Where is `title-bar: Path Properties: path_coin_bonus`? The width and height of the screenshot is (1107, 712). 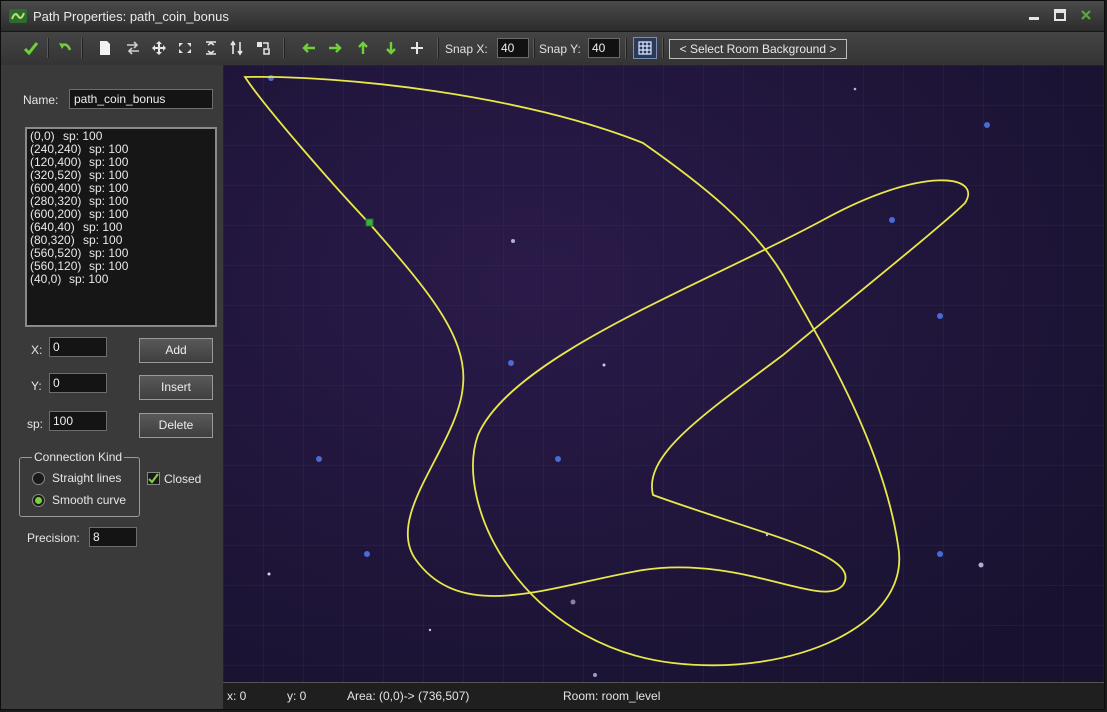 title-bar: Path Properties: path_coin_bonus is located at coordinates (552, 16).